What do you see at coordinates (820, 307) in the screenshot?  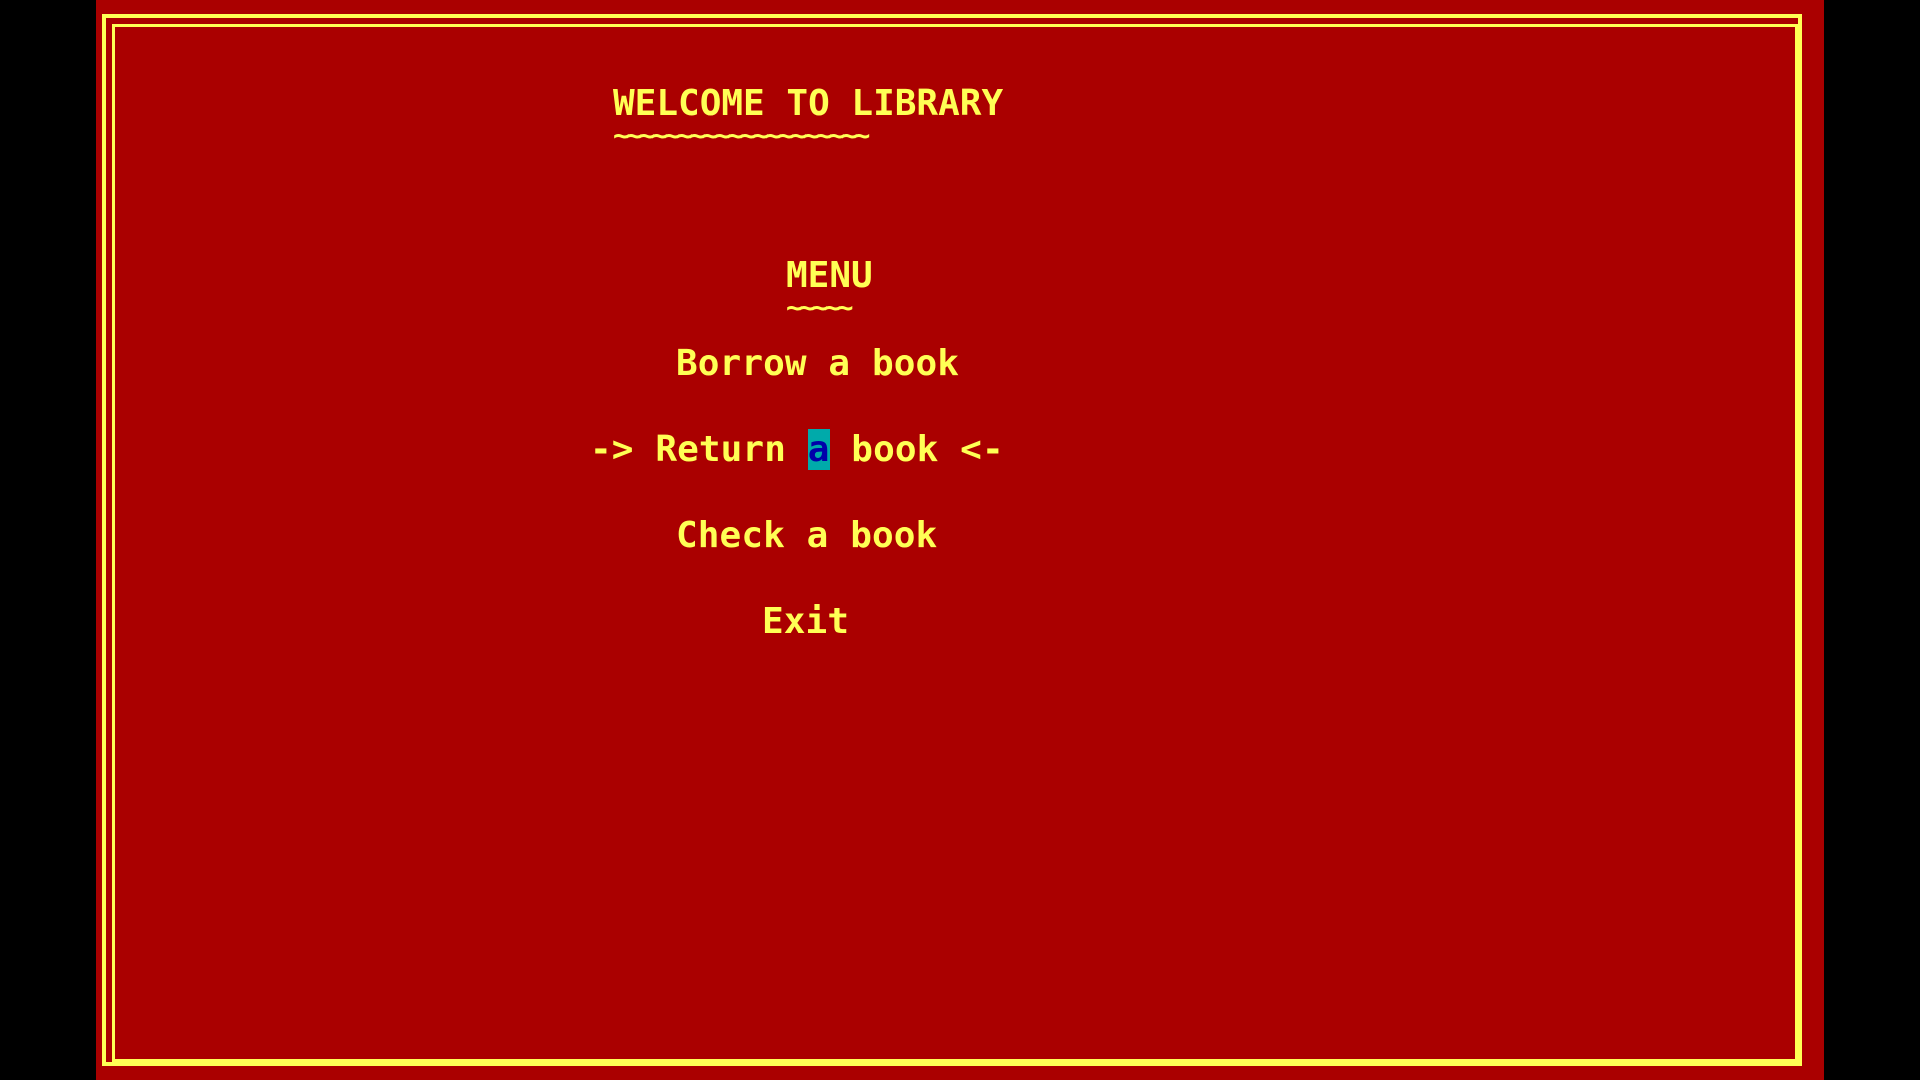 I see `menu-heading-underline: ~~~~~` at bounding box center [820, 307].